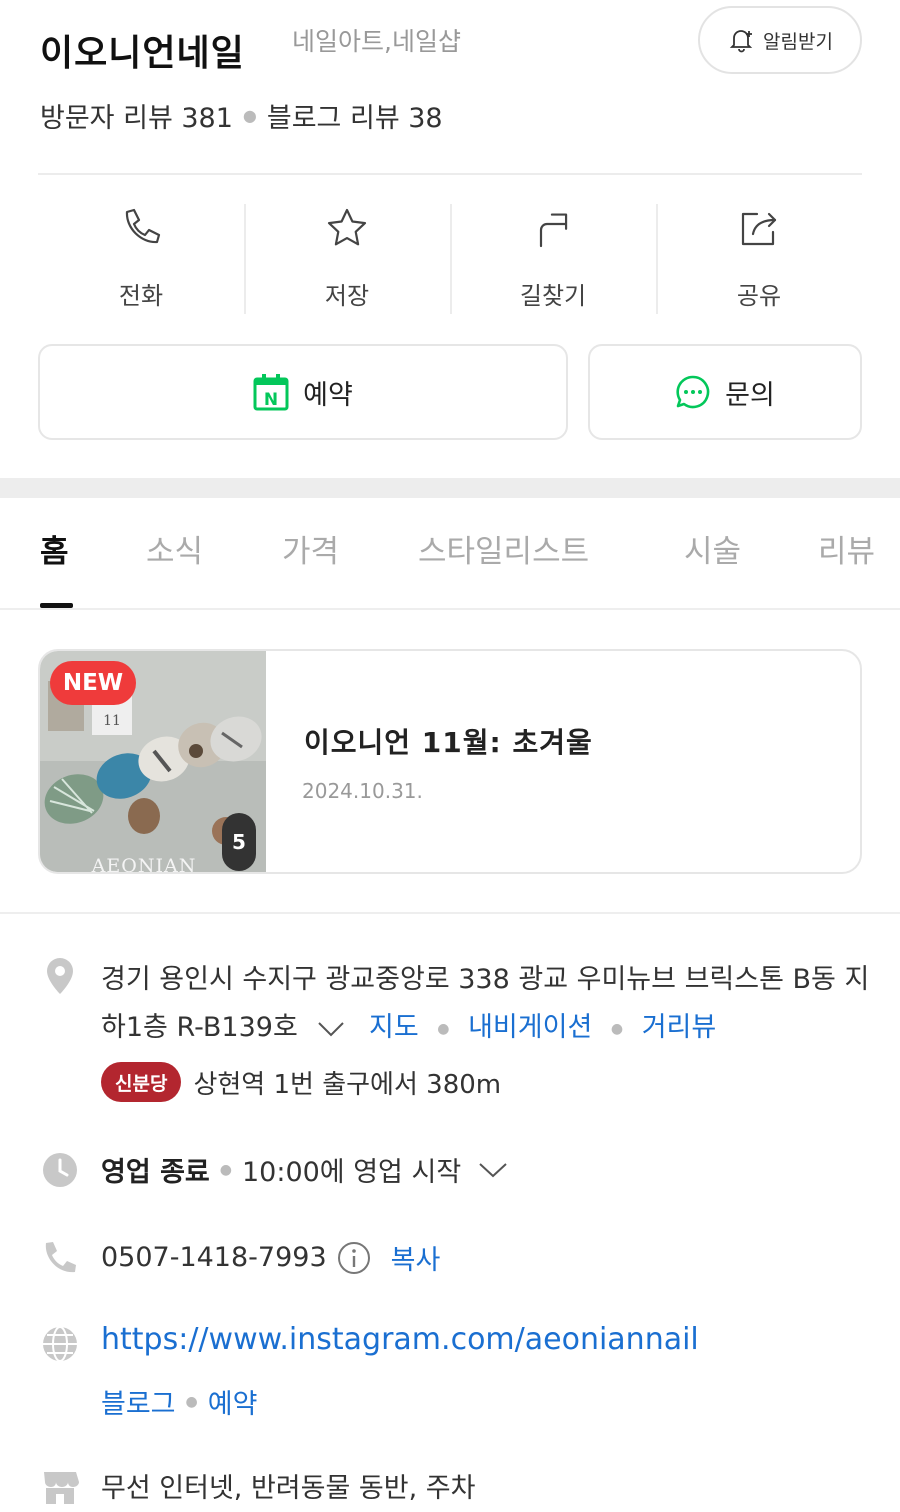  I want to click on news-thumbnail: 11 AEONIAN NEW 5, so click(153, 762).